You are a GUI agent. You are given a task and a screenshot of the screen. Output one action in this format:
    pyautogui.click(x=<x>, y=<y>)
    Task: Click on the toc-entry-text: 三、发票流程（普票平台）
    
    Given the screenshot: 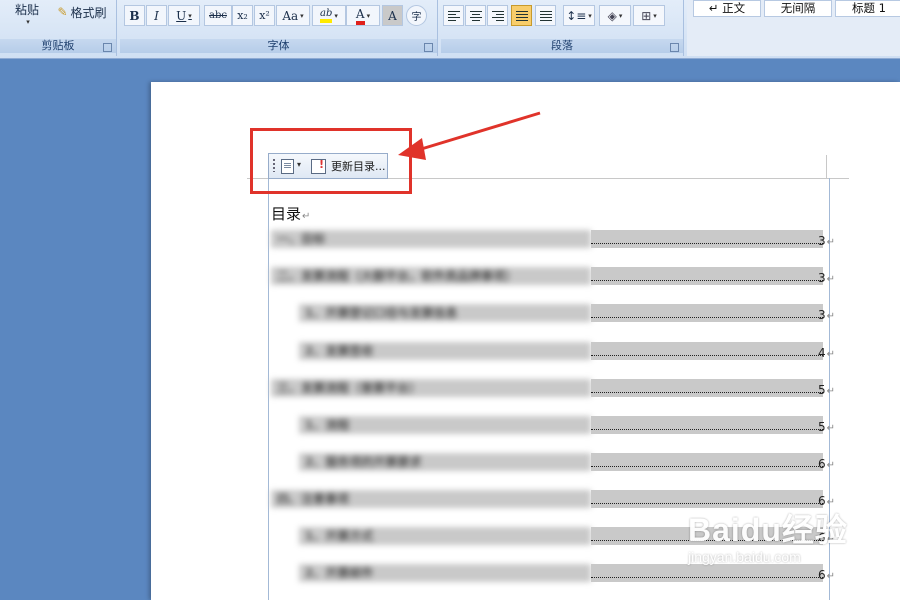 What is the action you would take?
    pyautogui.click(x=431, y=388)
    